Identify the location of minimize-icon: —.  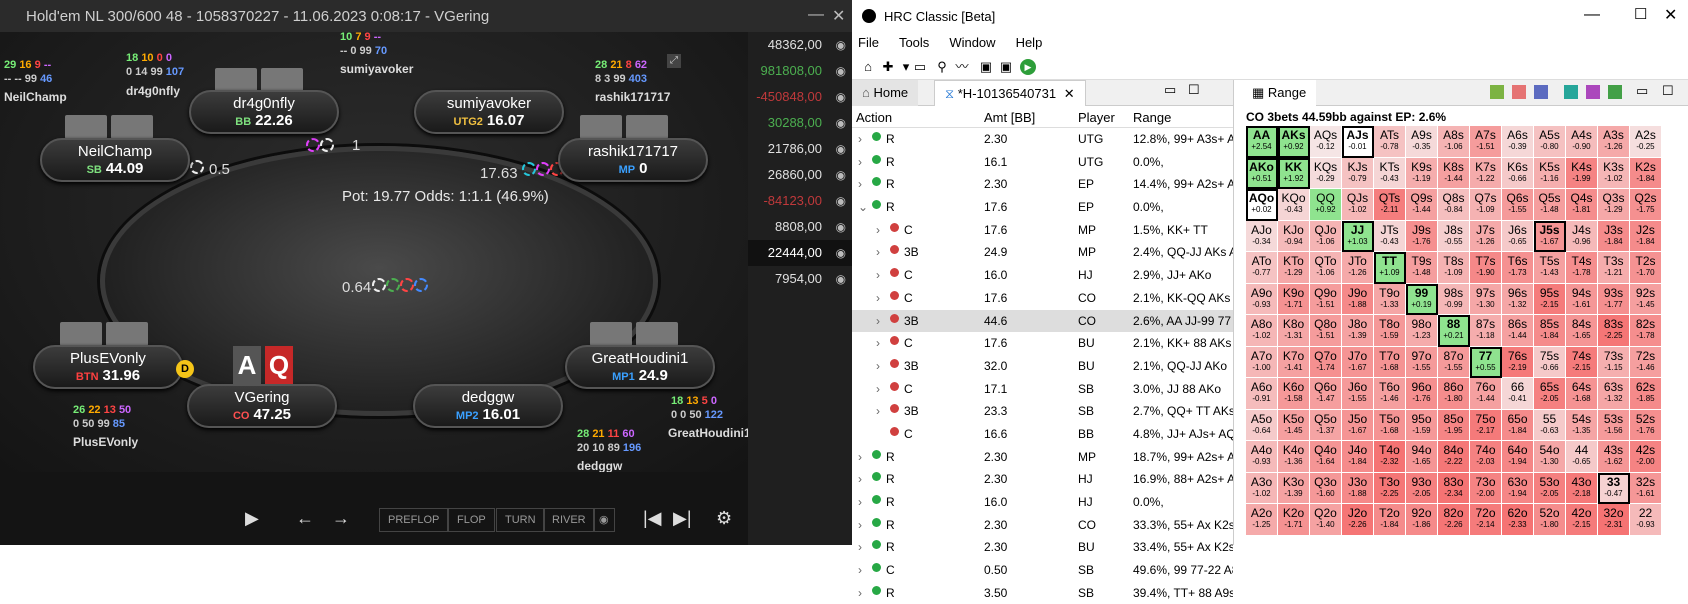
(816, 15).